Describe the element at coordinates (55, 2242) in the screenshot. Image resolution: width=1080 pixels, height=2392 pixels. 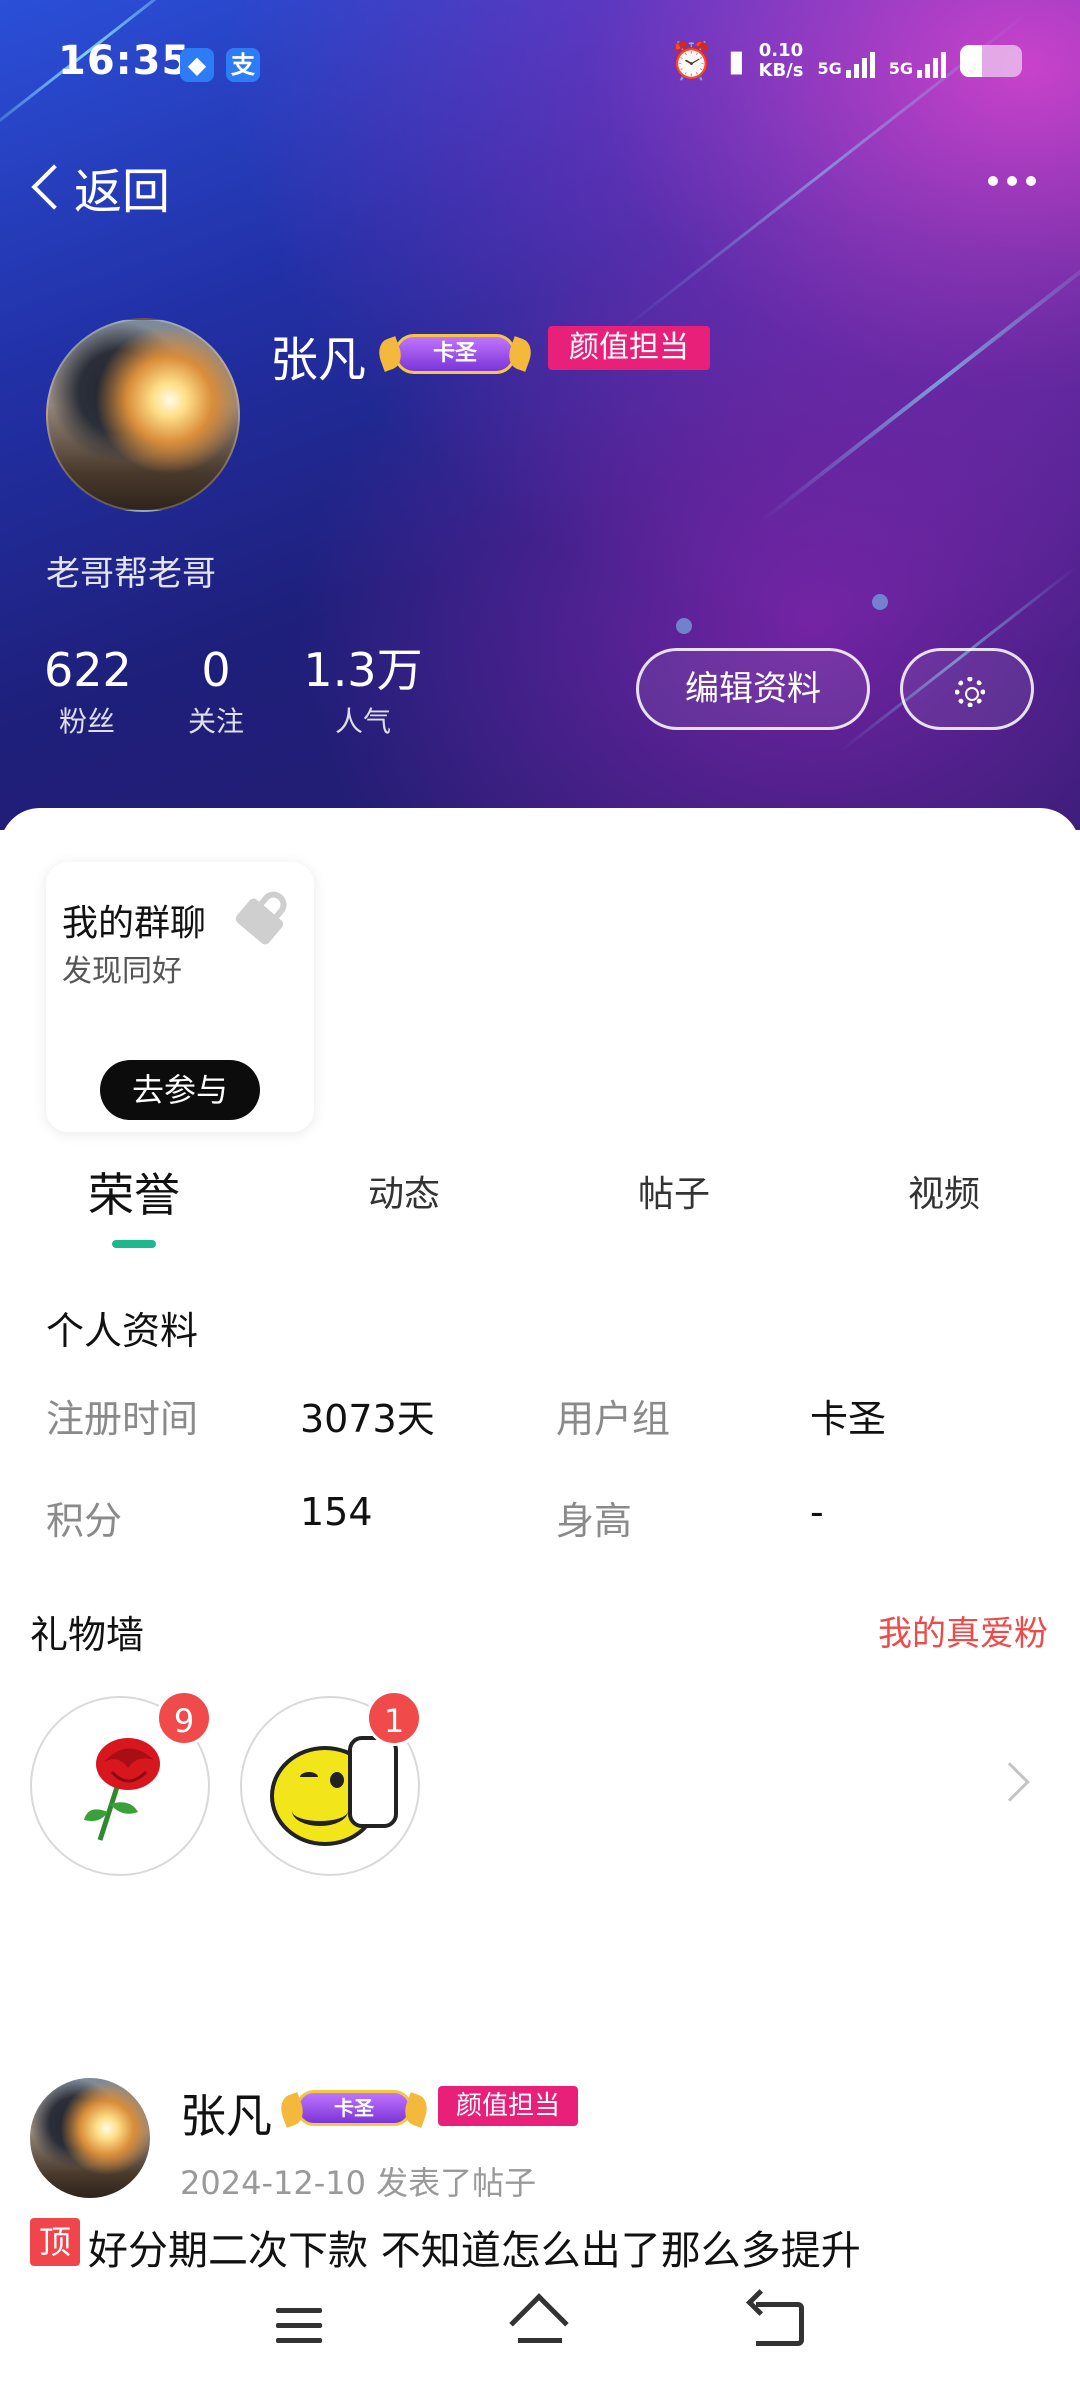
I see `pinned-badge: 顶` at that location.